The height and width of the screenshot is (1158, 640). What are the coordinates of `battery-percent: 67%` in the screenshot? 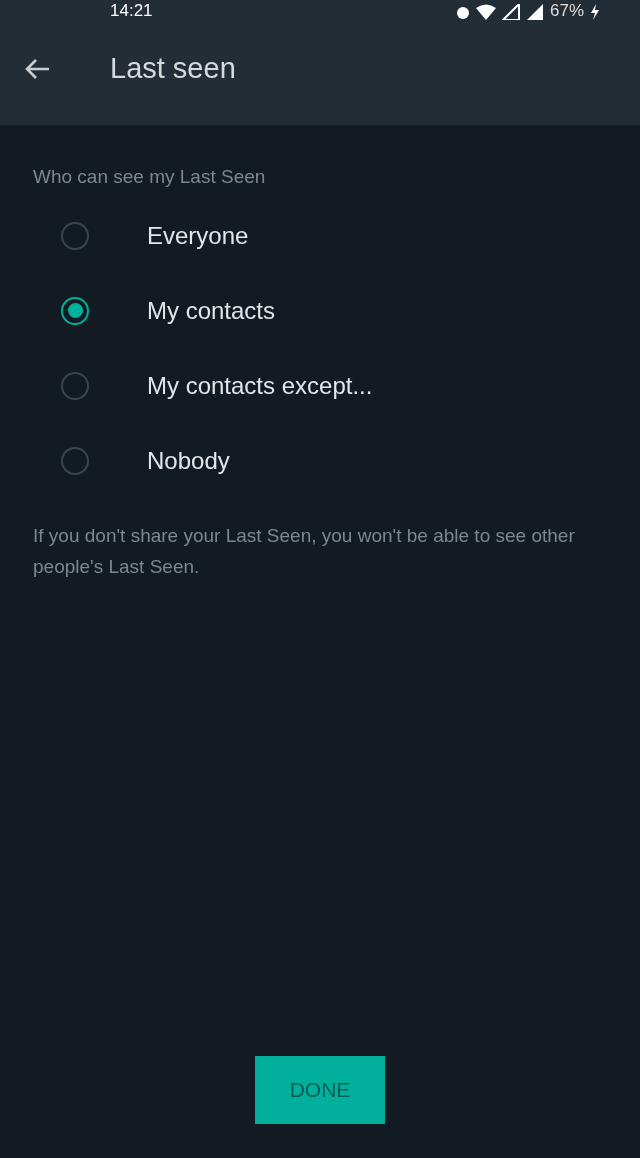 It's located at (566, 11).